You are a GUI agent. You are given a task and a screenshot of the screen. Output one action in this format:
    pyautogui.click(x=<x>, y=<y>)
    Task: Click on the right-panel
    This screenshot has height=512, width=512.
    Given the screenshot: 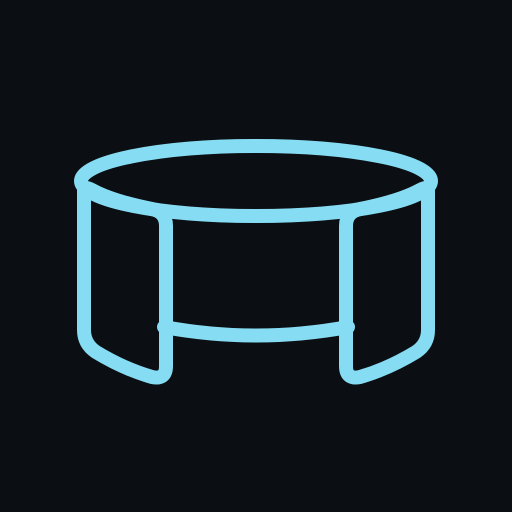 What is the action you would take?
    pyautogui.click(x=387, y=283)
    